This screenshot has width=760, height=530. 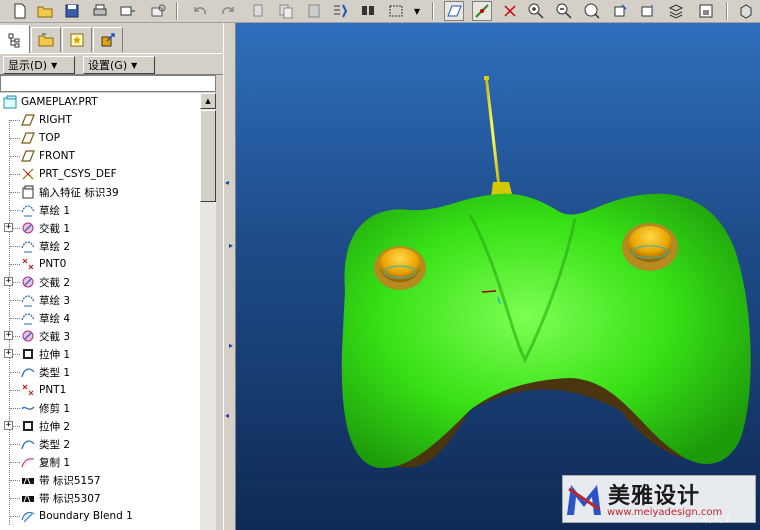 I want to click on antenna-tip, so click(x=486, y=78).